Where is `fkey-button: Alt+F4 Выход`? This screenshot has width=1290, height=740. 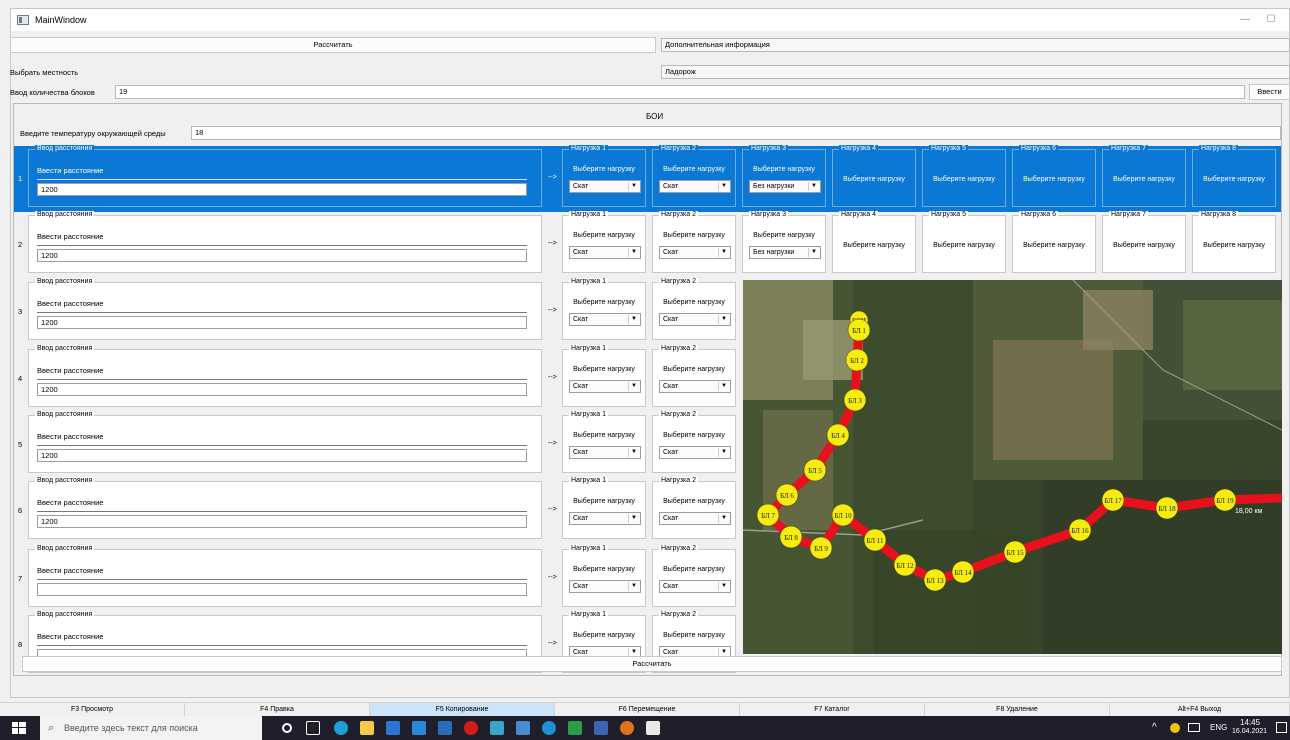
fkey-button: Alt+F4 Выход is located at coordinates (1200, 710).